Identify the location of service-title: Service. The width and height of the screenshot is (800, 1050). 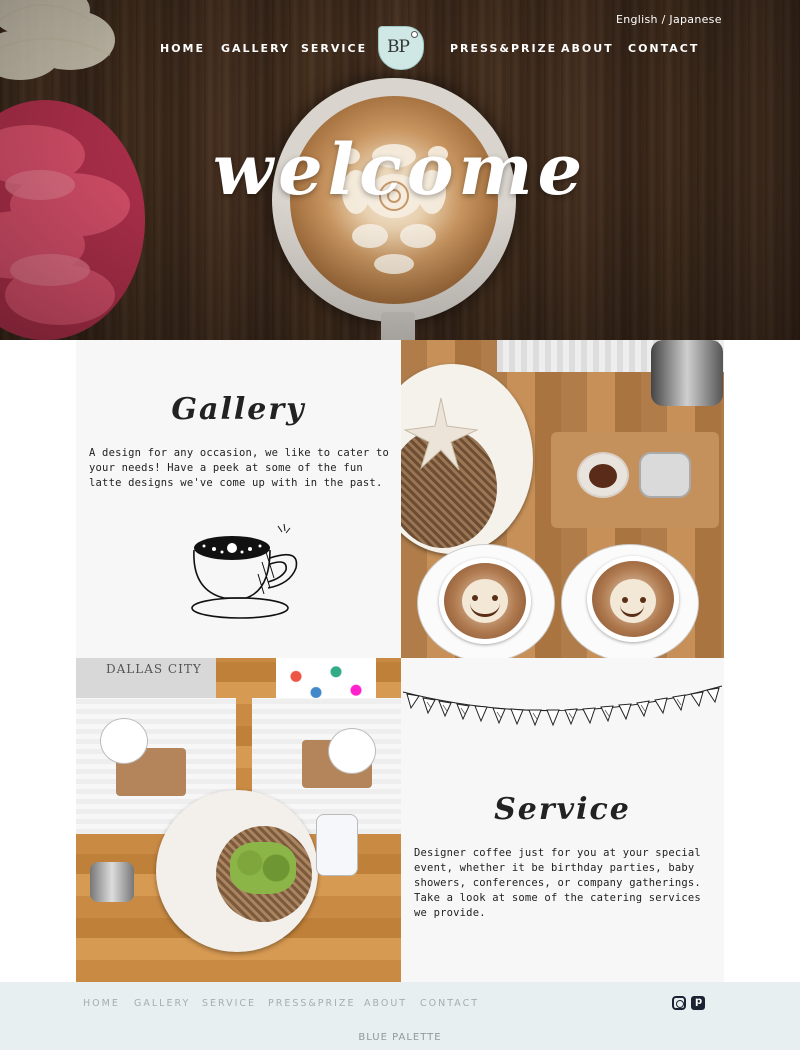
(562, 809).